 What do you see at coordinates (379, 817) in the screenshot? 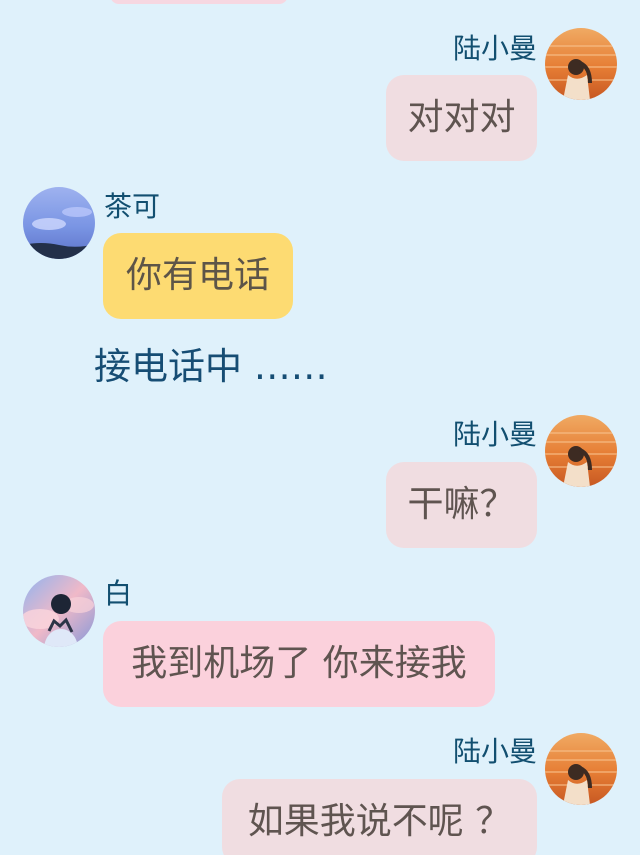
I see `message-bubble: 如果我说不呢 ？` at bounding box center [379, 817].